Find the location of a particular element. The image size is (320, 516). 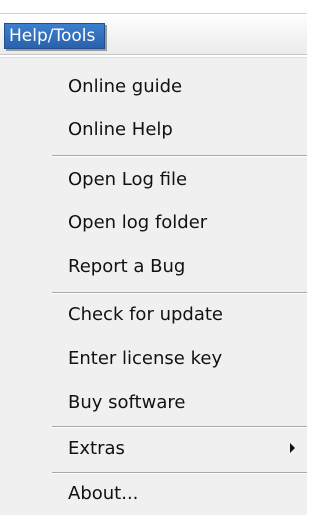

menu-item-report-a-bug: Report a Bug is located at coordinates (153, 267).